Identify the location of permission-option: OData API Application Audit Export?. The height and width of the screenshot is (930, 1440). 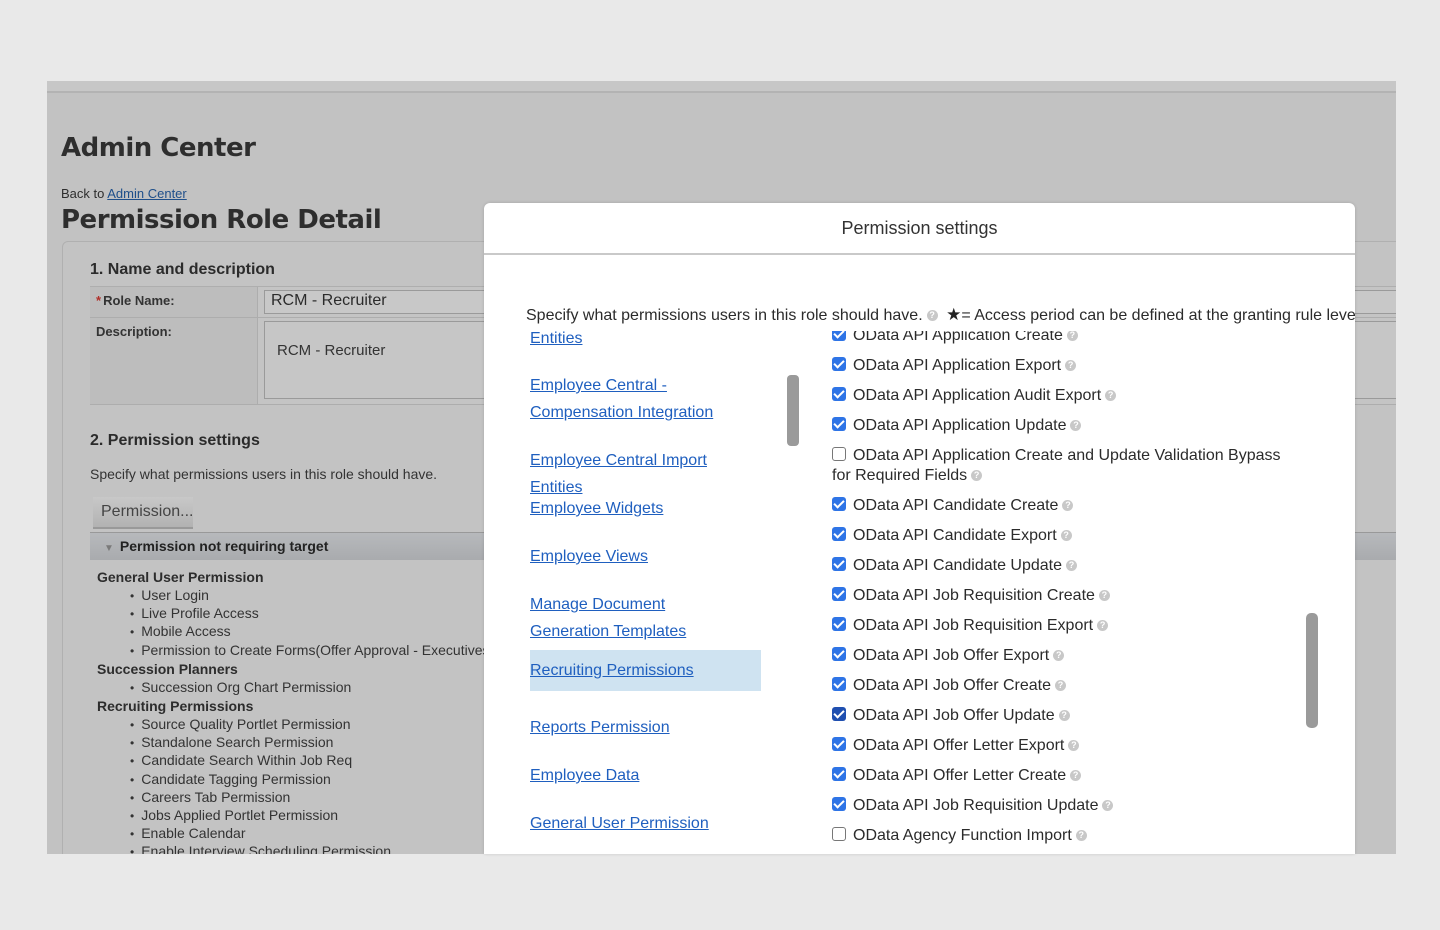
(974, 396).